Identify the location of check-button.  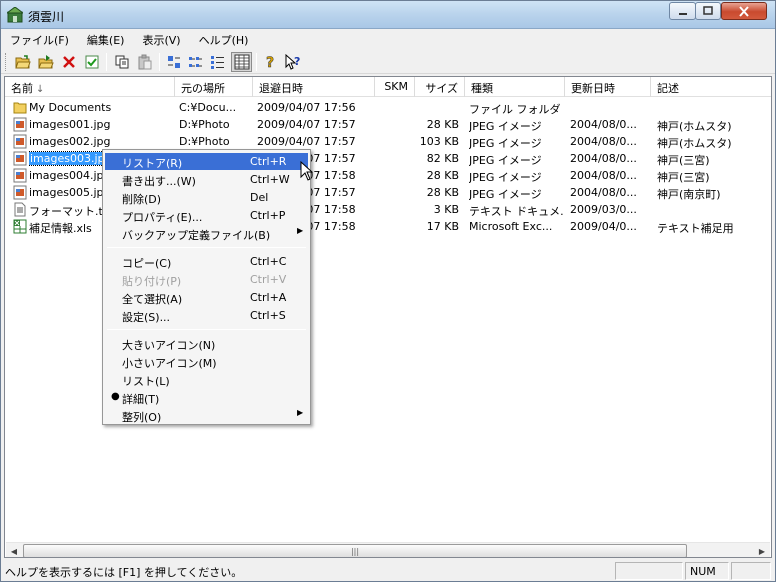
(91, 62).